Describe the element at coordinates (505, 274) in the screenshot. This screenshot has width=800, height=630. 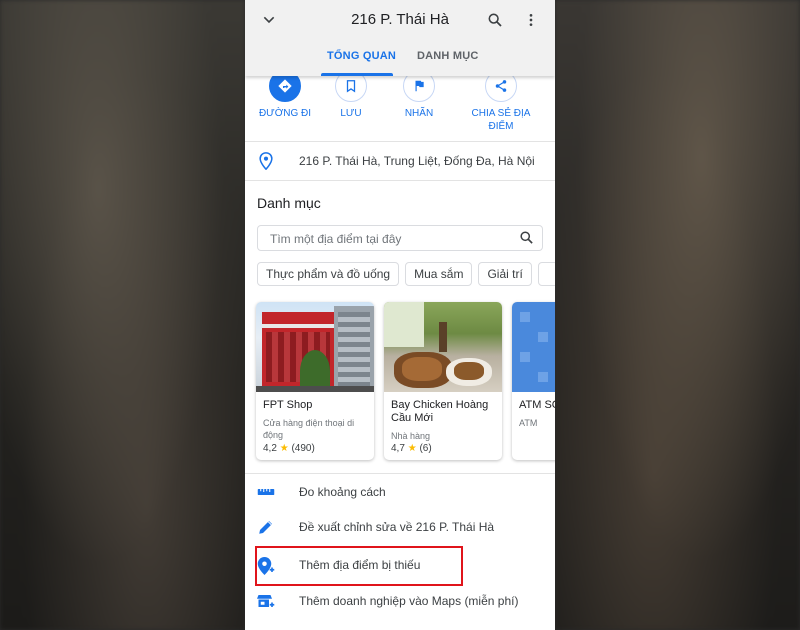
I see `chip-entertainment: Giải trí` at that location.